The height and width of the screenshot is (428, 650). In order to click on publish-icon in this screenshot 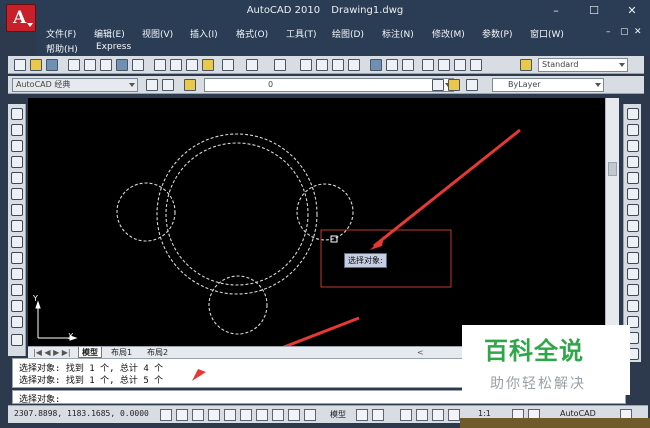, I will do `click(106, 65)`.